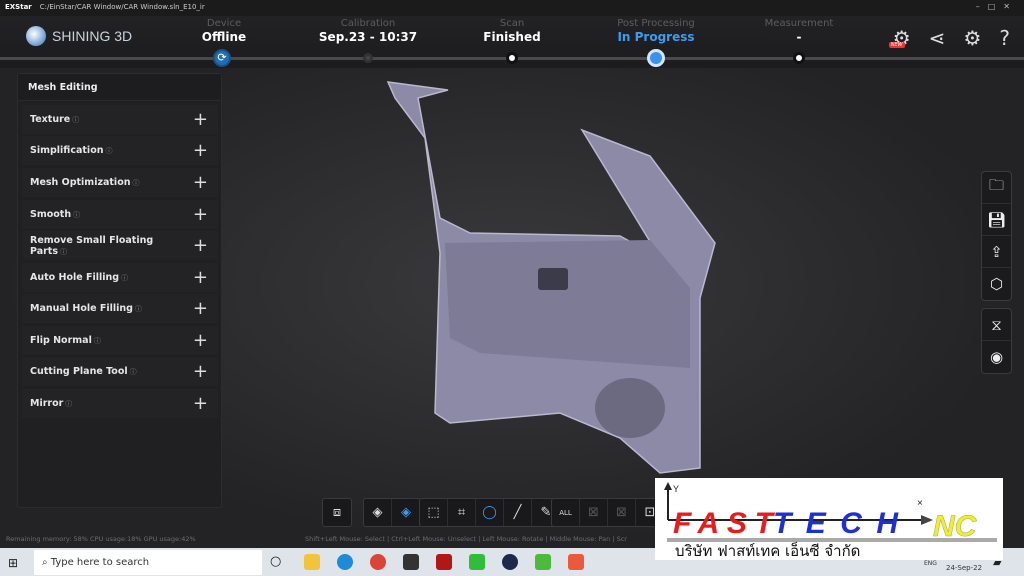 The width and height of the screenshot is (1024, 576). What do you see at coordinates (566, 512) in the screenshot?
I see `select-all-icon: ALL` at bounding box center [566, 512].